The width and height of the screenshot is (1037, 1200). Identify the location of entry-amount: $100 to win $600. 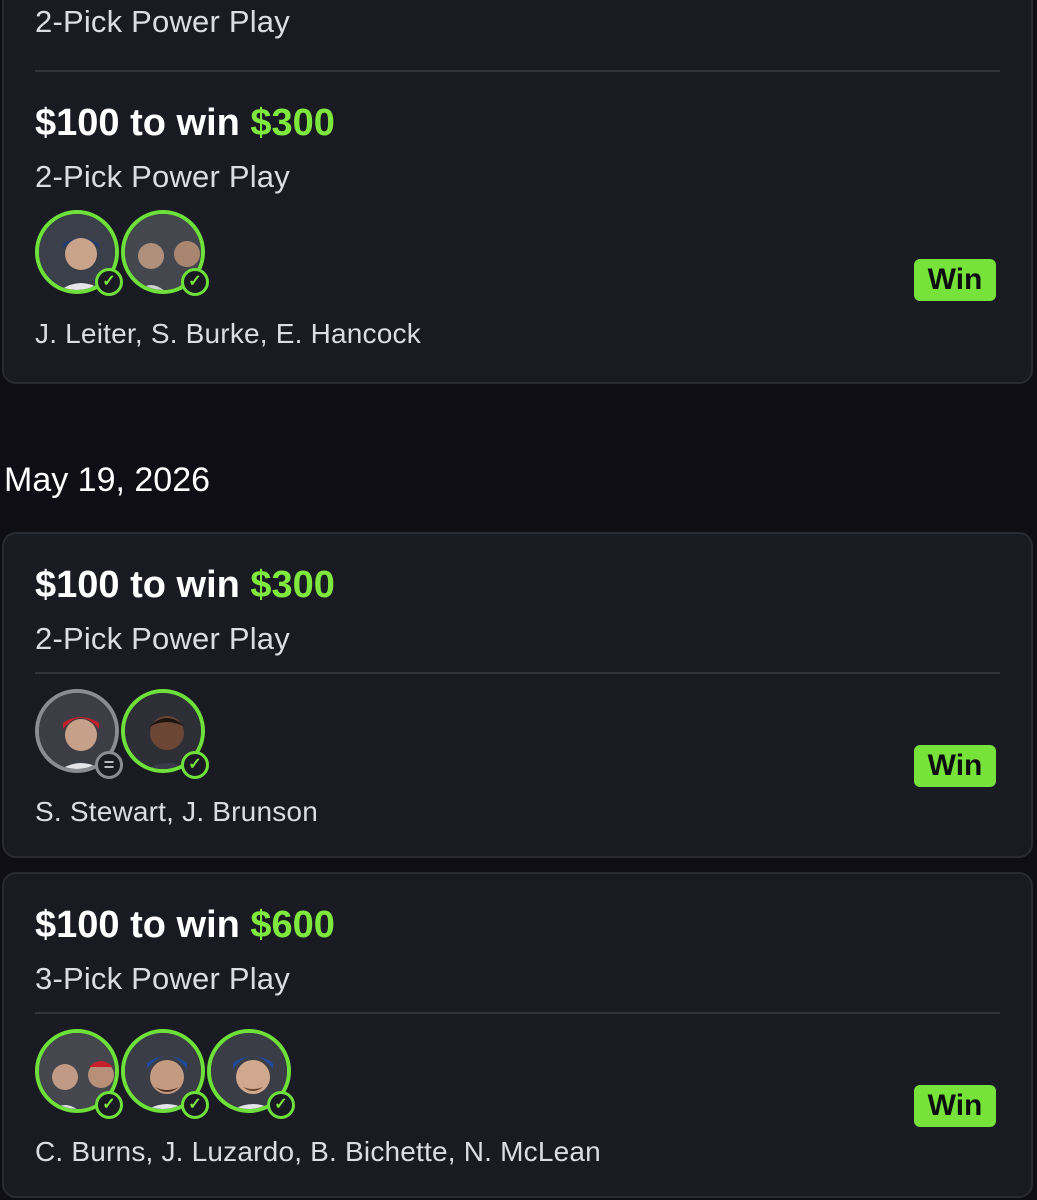
(185, 925).